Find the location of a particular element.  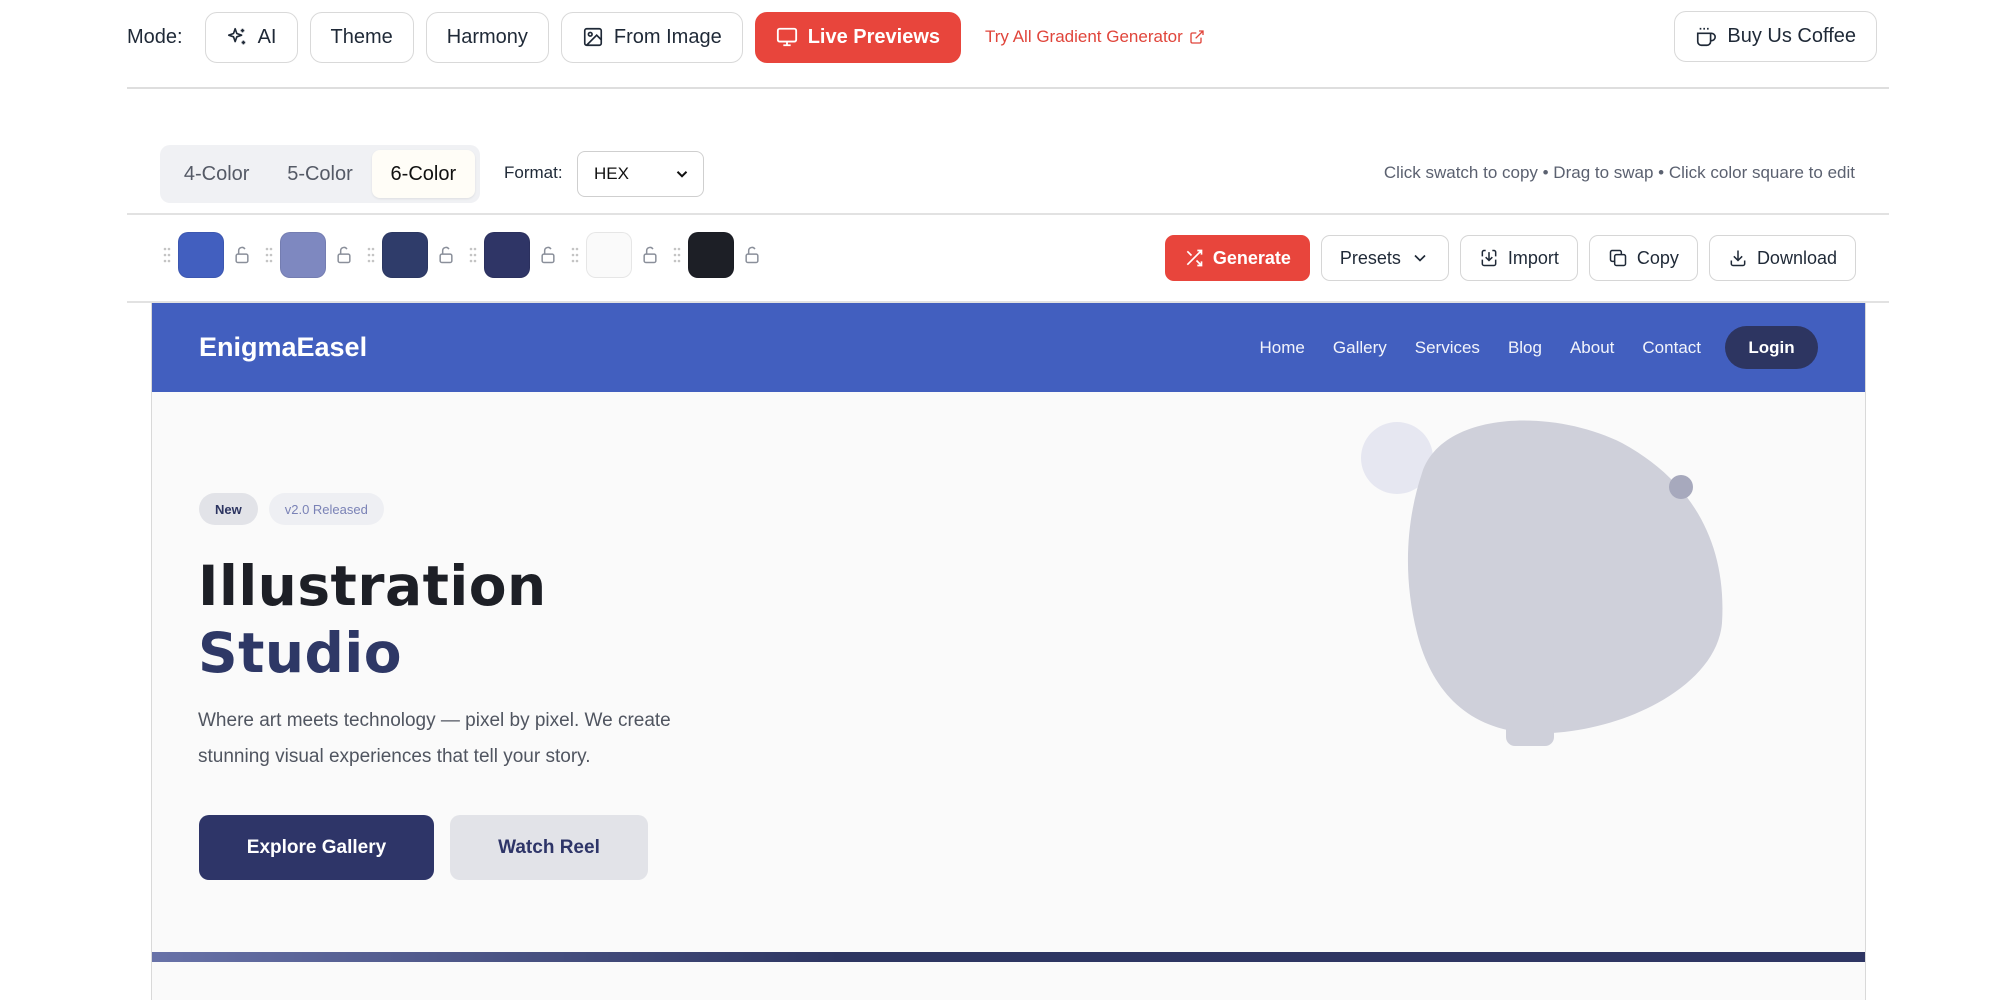

decor-dot is located at coordinates (1681, 487).